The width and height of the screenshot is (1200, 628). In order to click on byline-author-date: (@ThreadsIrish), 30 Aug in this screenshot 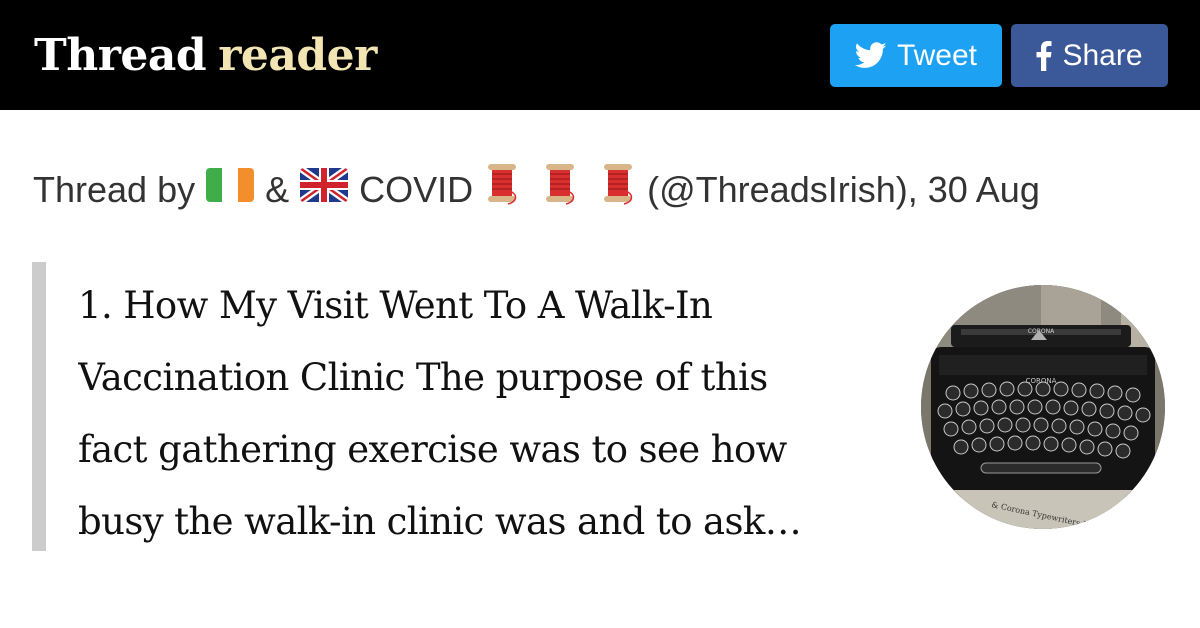, I will do `click(843, 190)`.